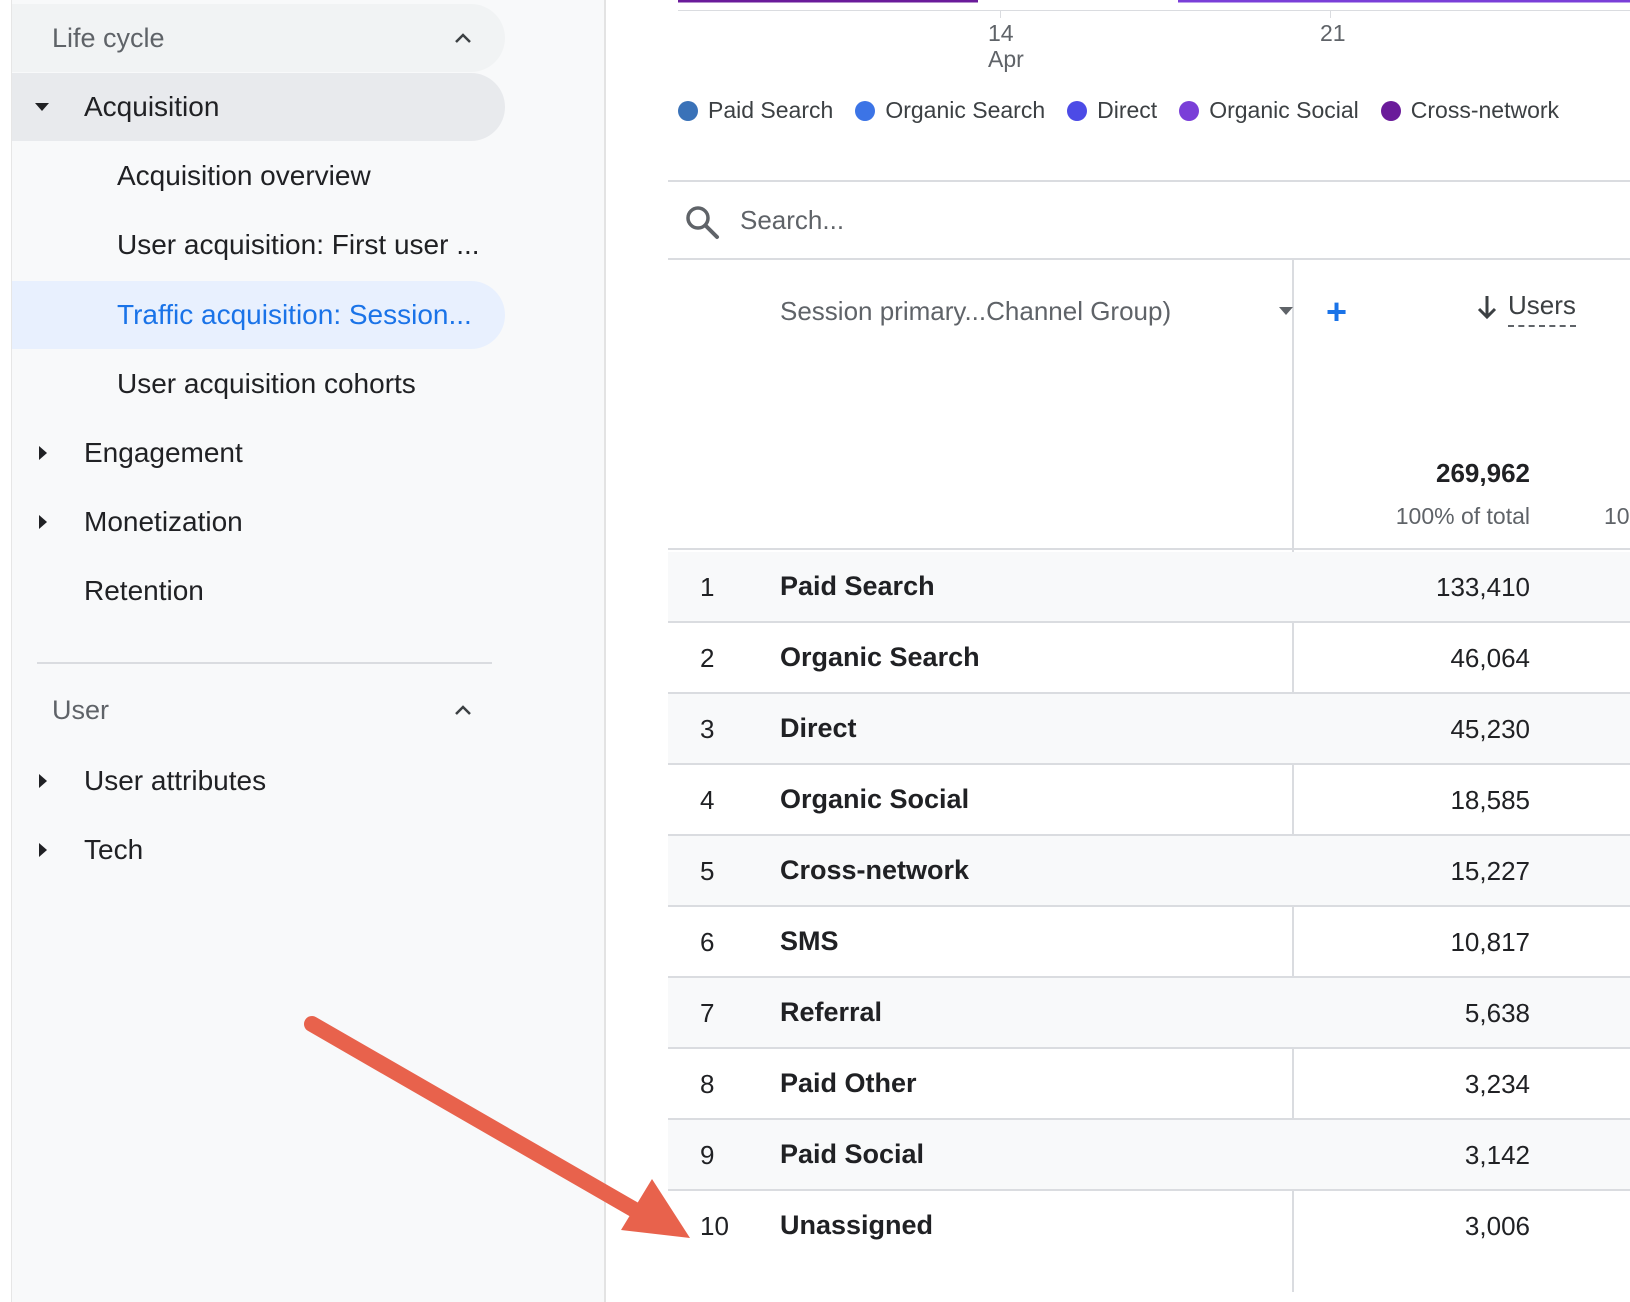 This screenshot has width=1630, height=1302. Describe the element at coordinates (114, 849) in the screenshot. I see `sidebar-item-label: Tech` at that location.